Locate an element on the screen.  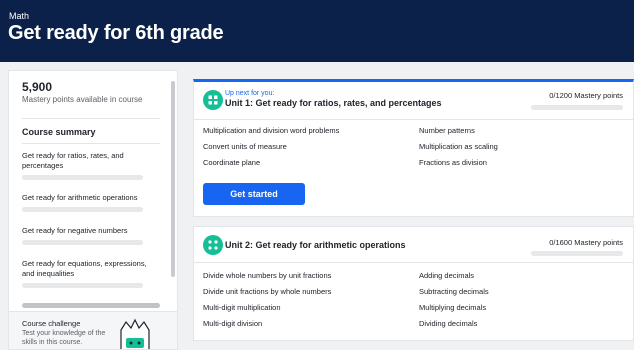
sidebar-unit-label: Get ready for negative numbers is located at coordinates (91, 231).